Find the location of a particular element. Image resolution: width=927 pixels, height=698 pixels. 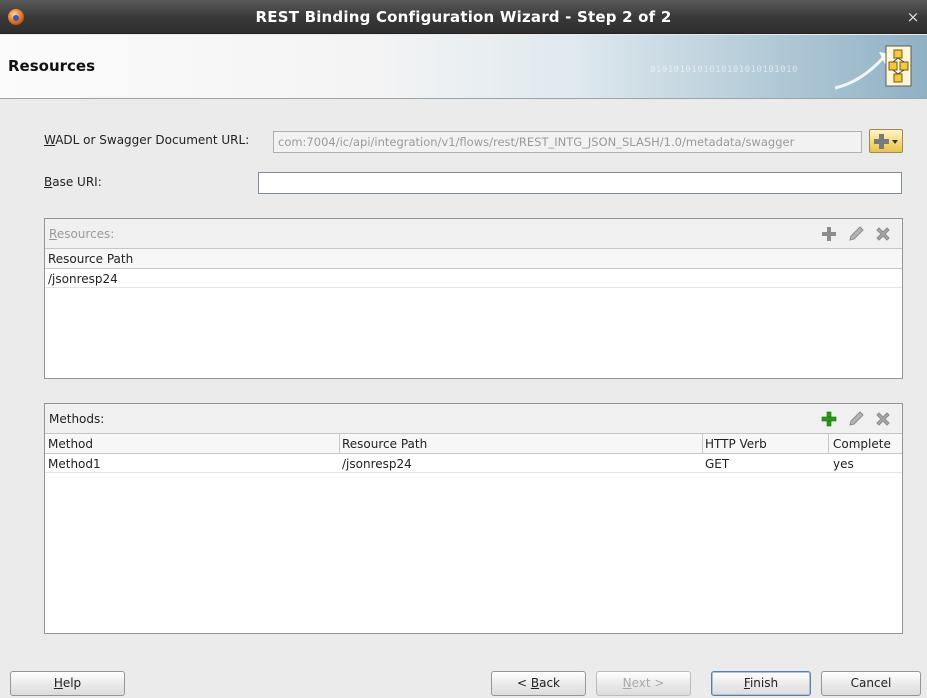

base-uri-field is located at coordinates (580, 183).